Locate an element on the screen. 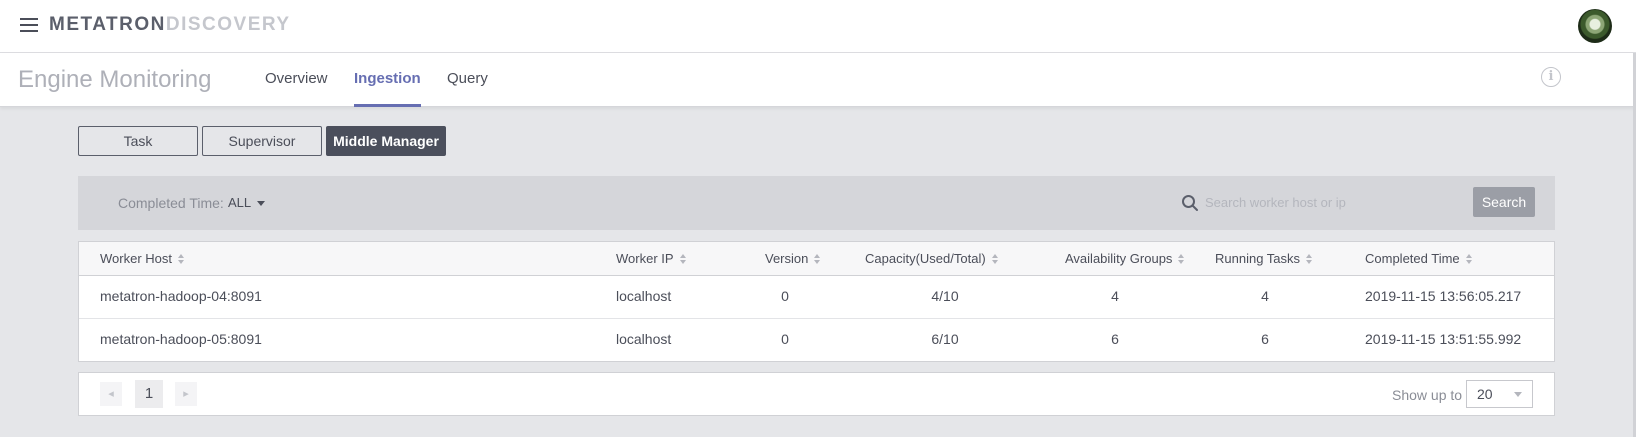 Image resolution: width=1636 pixels, height=437 pixels. task-button: Task is located at coordinates (138, 141).